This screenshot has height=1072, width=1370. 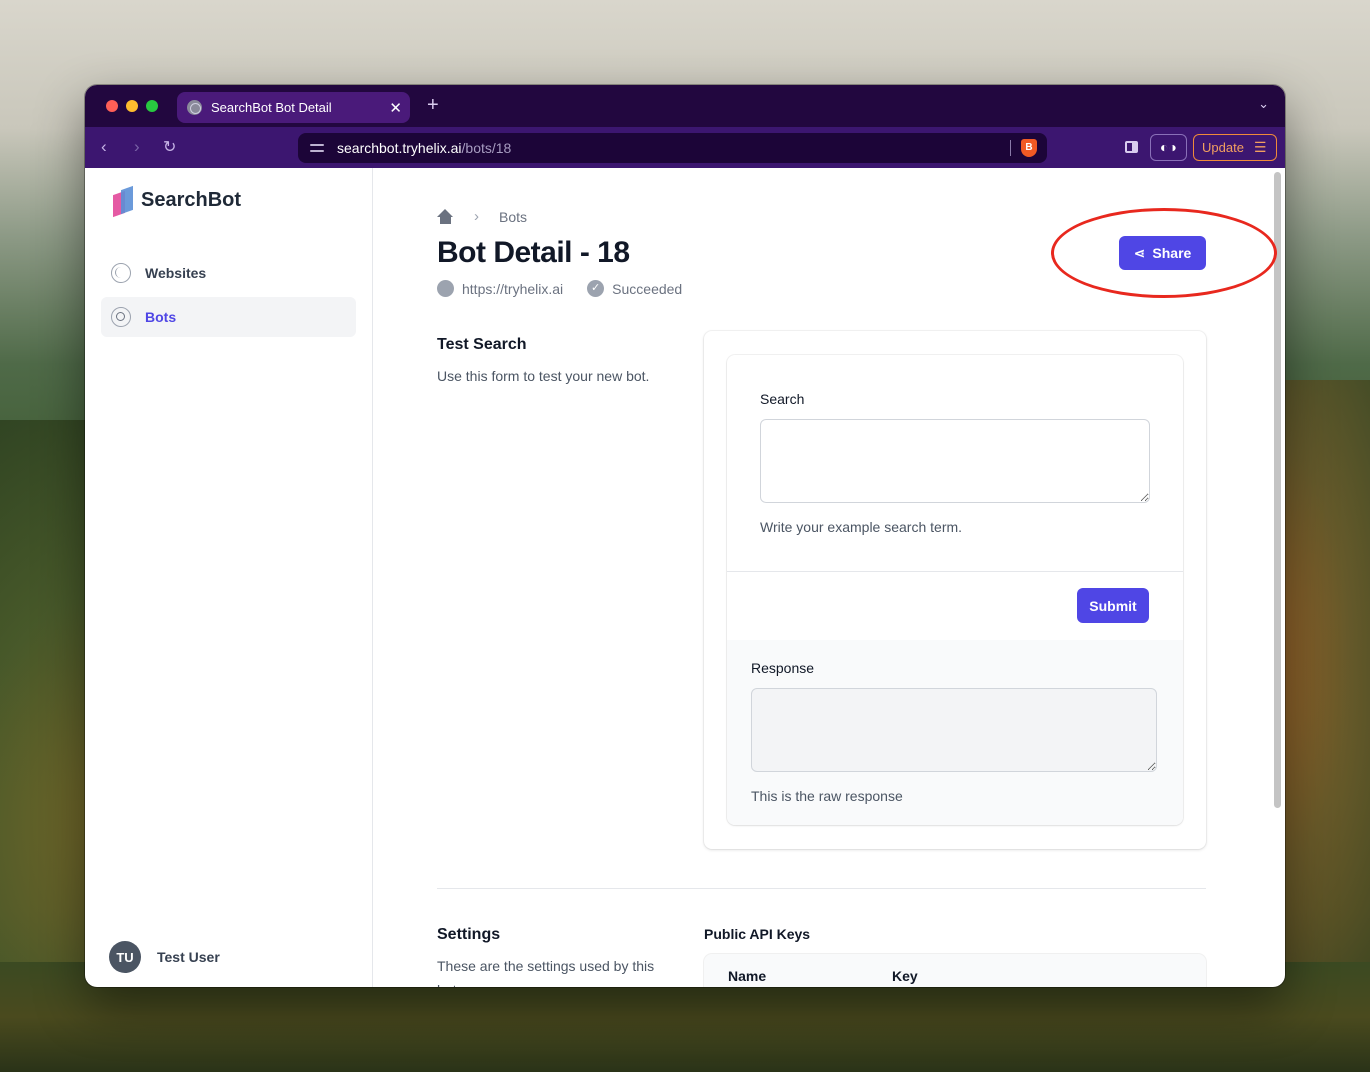 I want to click on sidebar-item-label: Websites, so click(x=176, y=273).